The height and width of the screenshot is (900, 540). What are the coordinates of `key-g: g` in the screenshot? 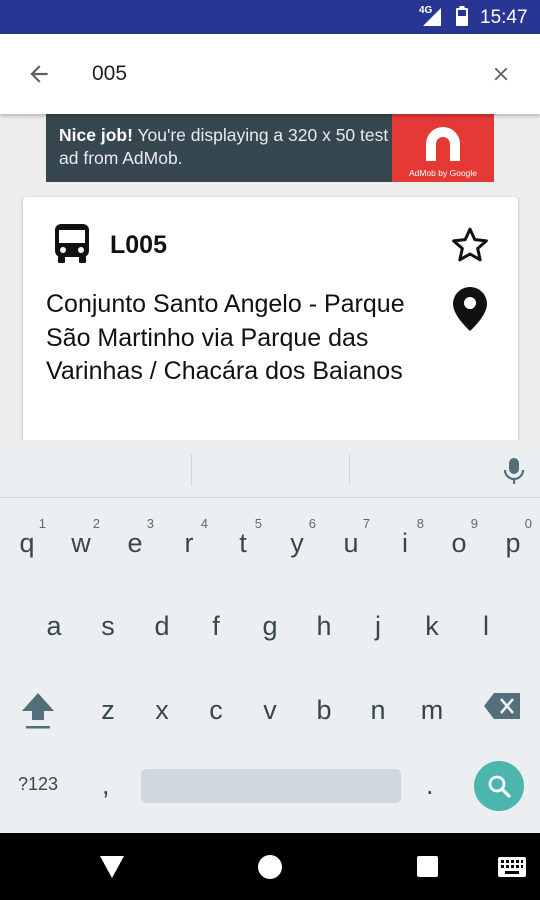 It's located at (270, 634).